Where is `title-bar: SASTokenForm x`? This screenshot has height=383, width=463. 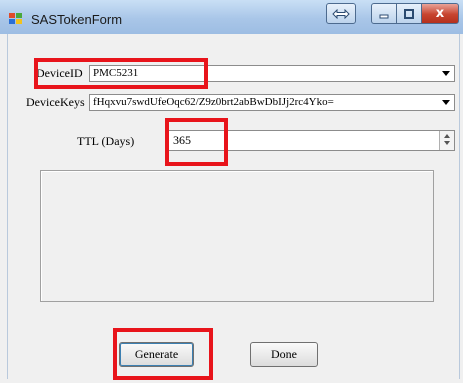
title-bar: SASTokenForm x is located at coordinates (231, 17).